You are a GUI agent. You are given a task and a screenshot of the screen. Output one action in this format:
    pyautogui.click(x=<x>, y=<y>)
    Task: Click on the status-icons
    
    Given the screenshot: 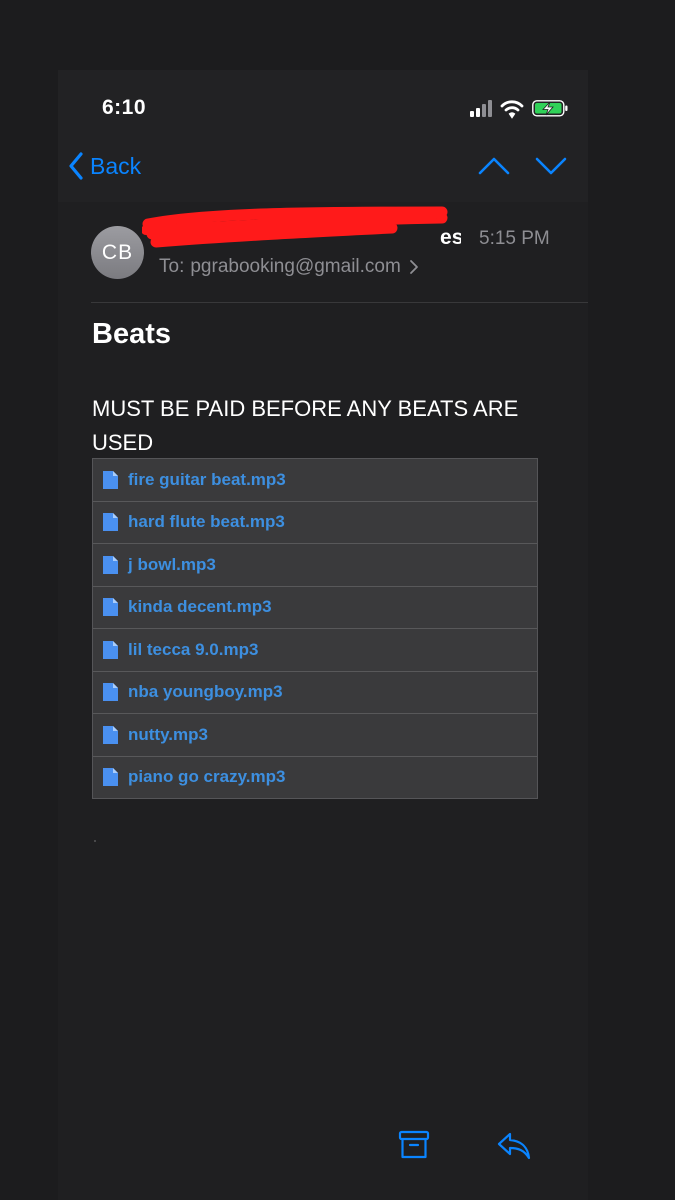 What is the action you would take?
    pyautogui.click(x=520, y=108)
    